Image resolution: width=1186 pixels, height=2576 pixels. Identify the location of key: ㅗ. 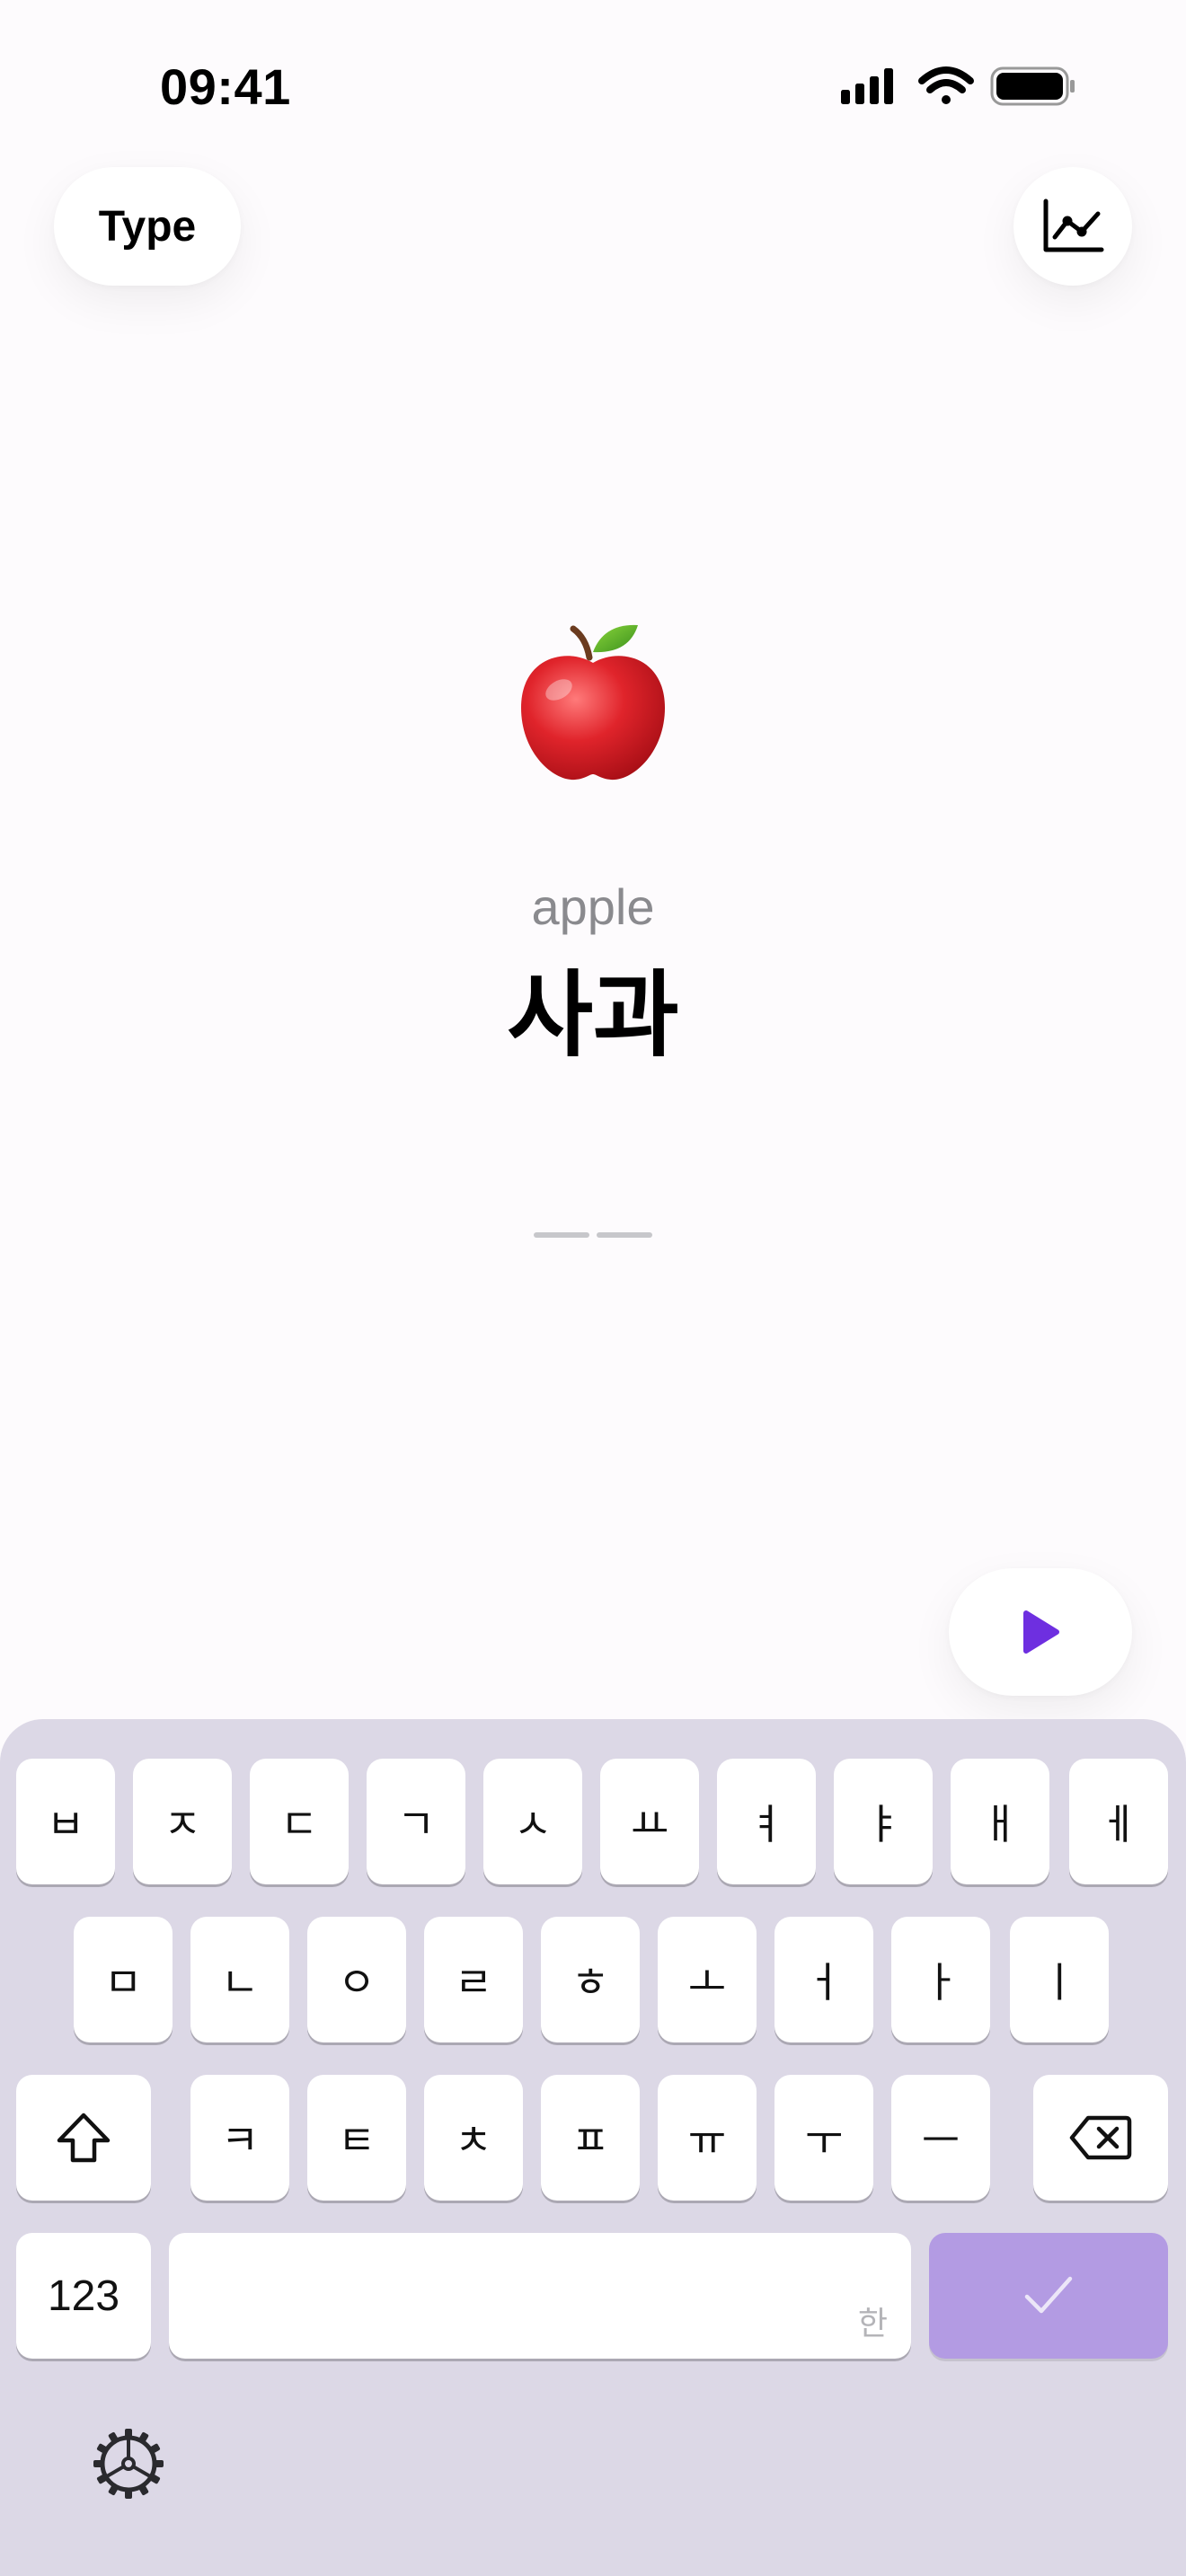
(707, 1979).